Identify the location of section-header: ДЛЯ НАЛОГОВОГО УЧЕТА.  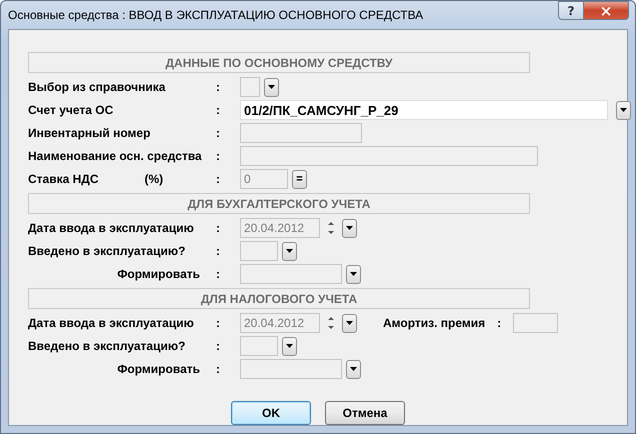
(279, 298).